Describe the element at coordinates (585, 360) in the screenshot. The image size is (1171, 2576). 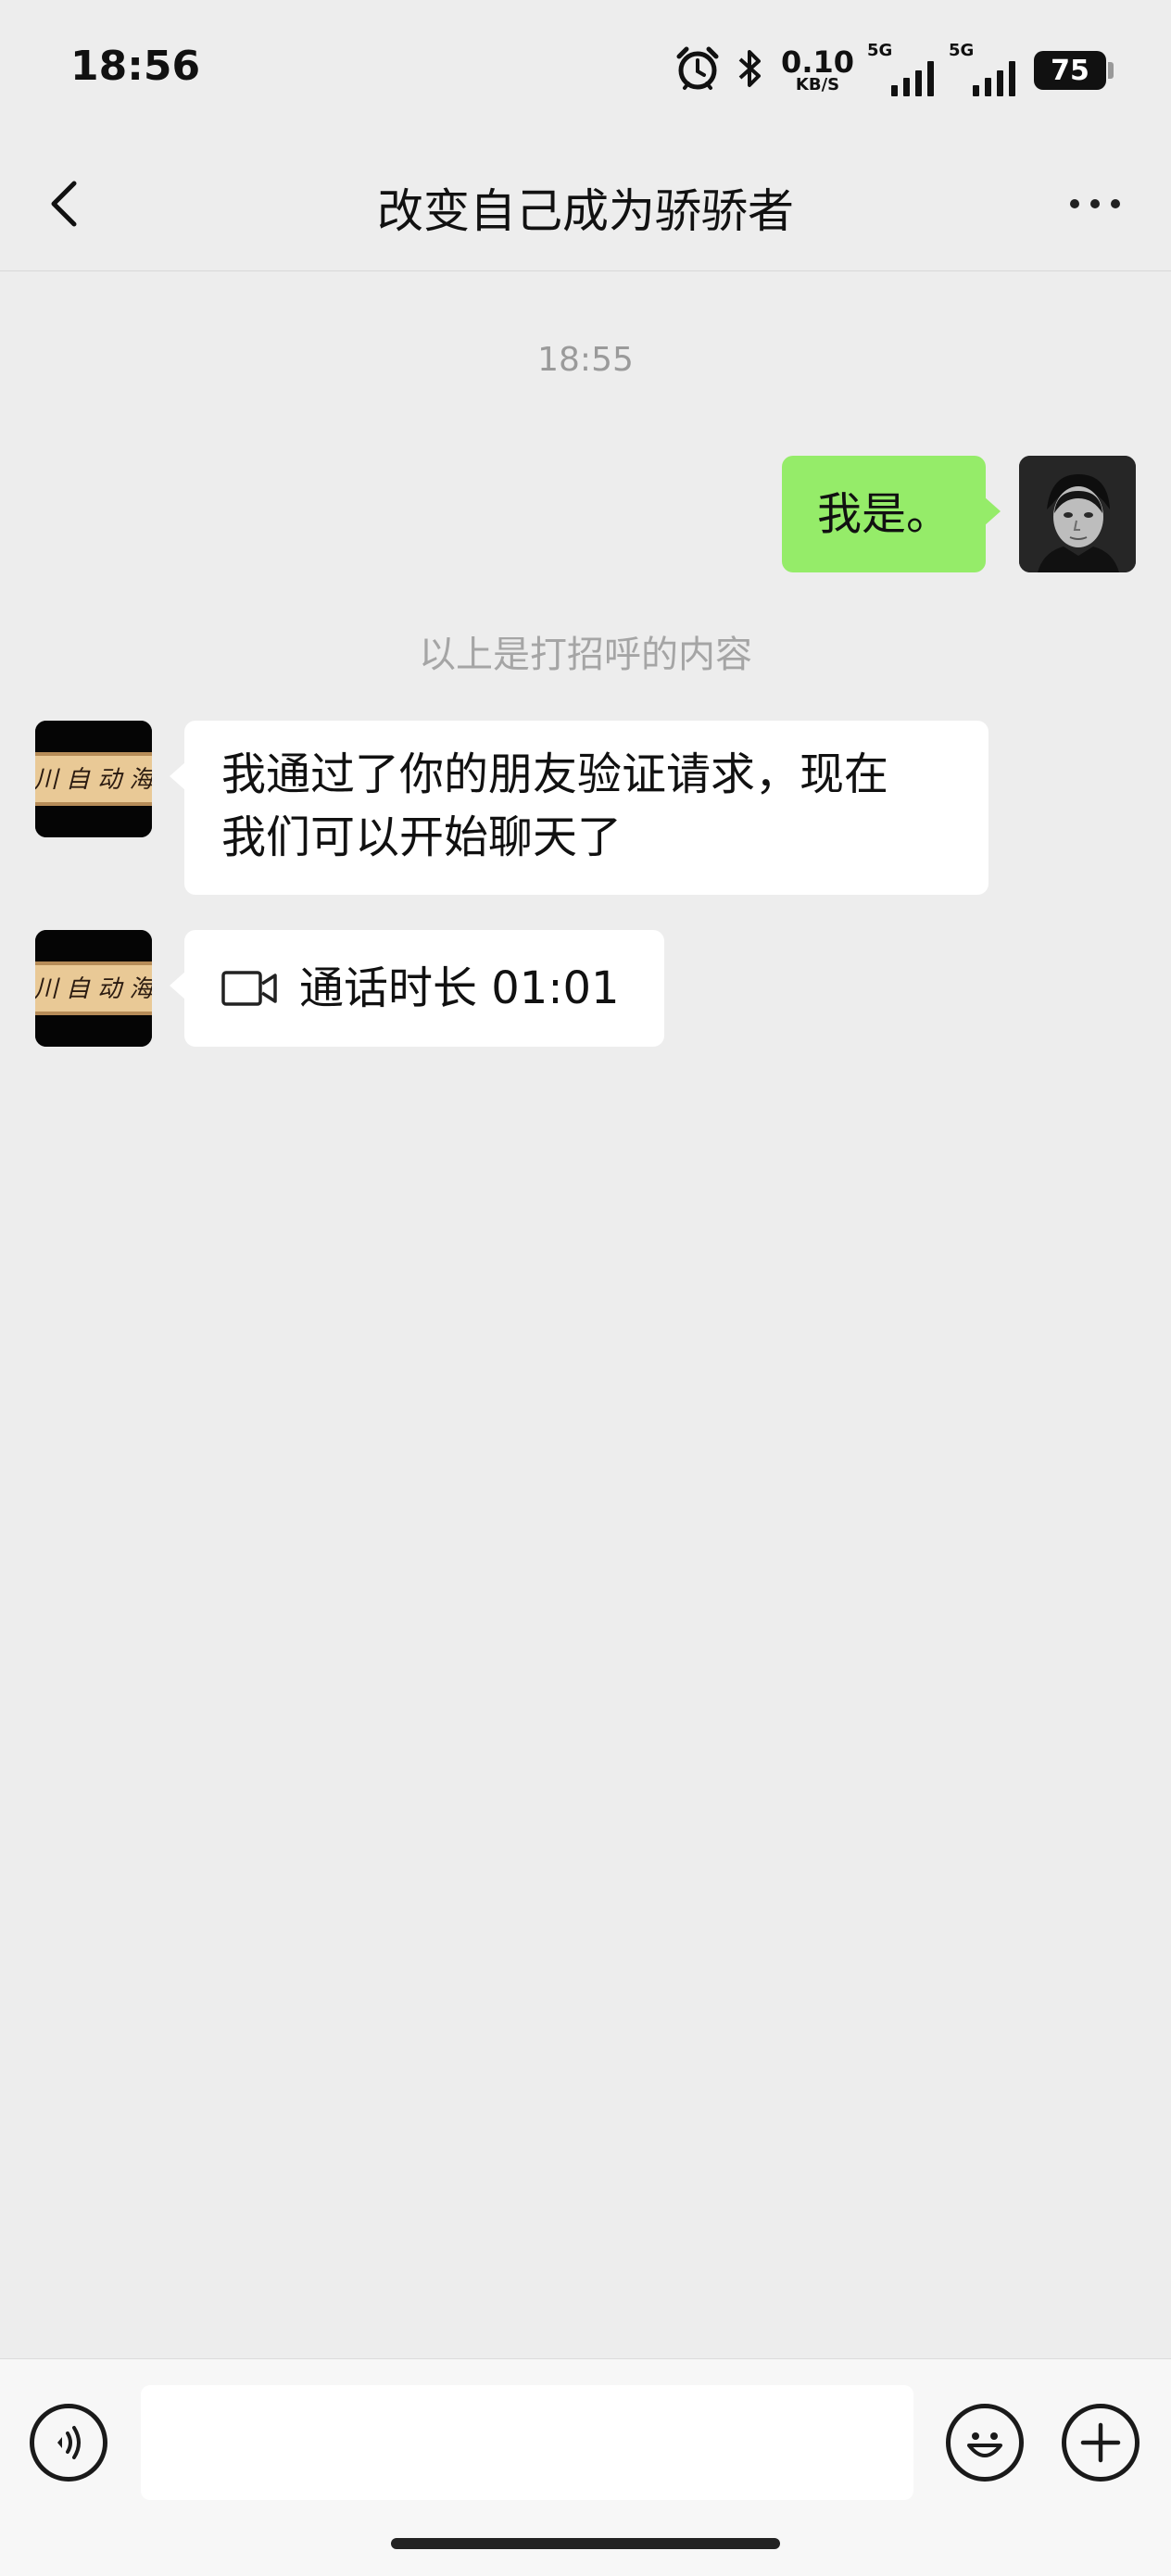
I see `message-timestamp: 18:55` at that location.